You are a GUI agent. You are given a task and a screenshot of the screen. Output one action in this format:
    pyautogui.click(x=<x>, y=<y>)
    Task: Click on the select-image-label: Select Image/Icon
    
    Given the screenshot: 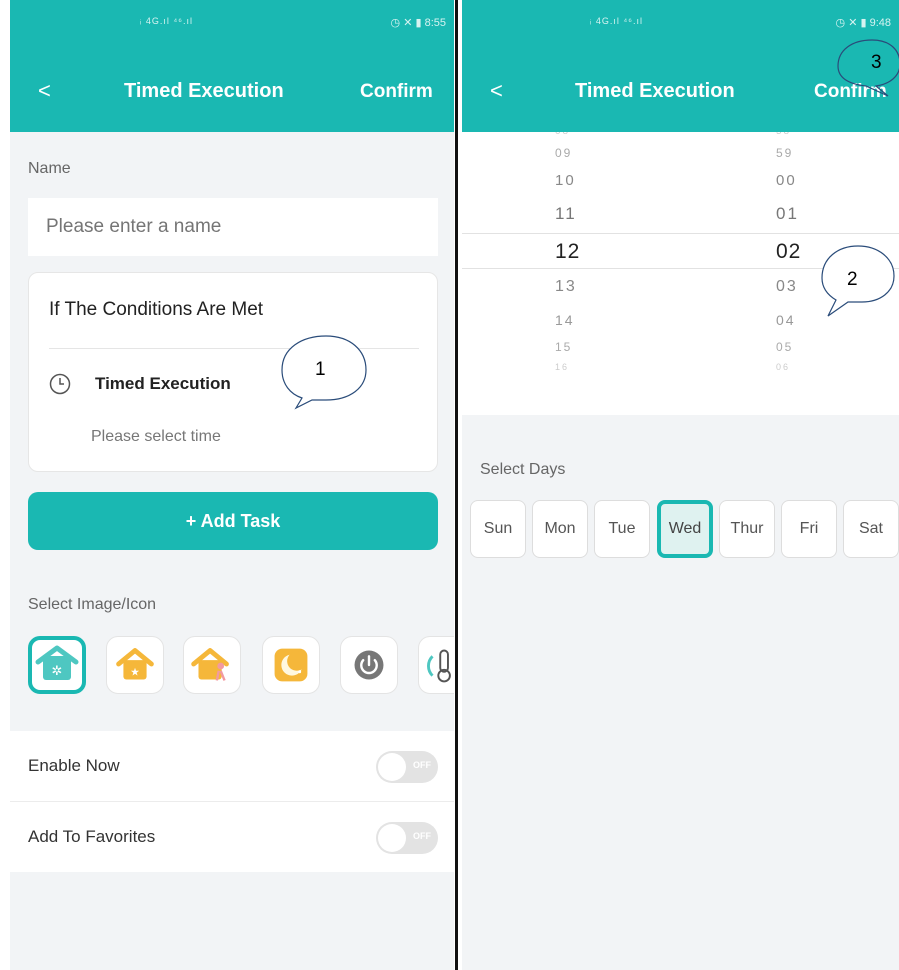 What is the action you would take?
    pyautogui.click(x=92, y=604)
    